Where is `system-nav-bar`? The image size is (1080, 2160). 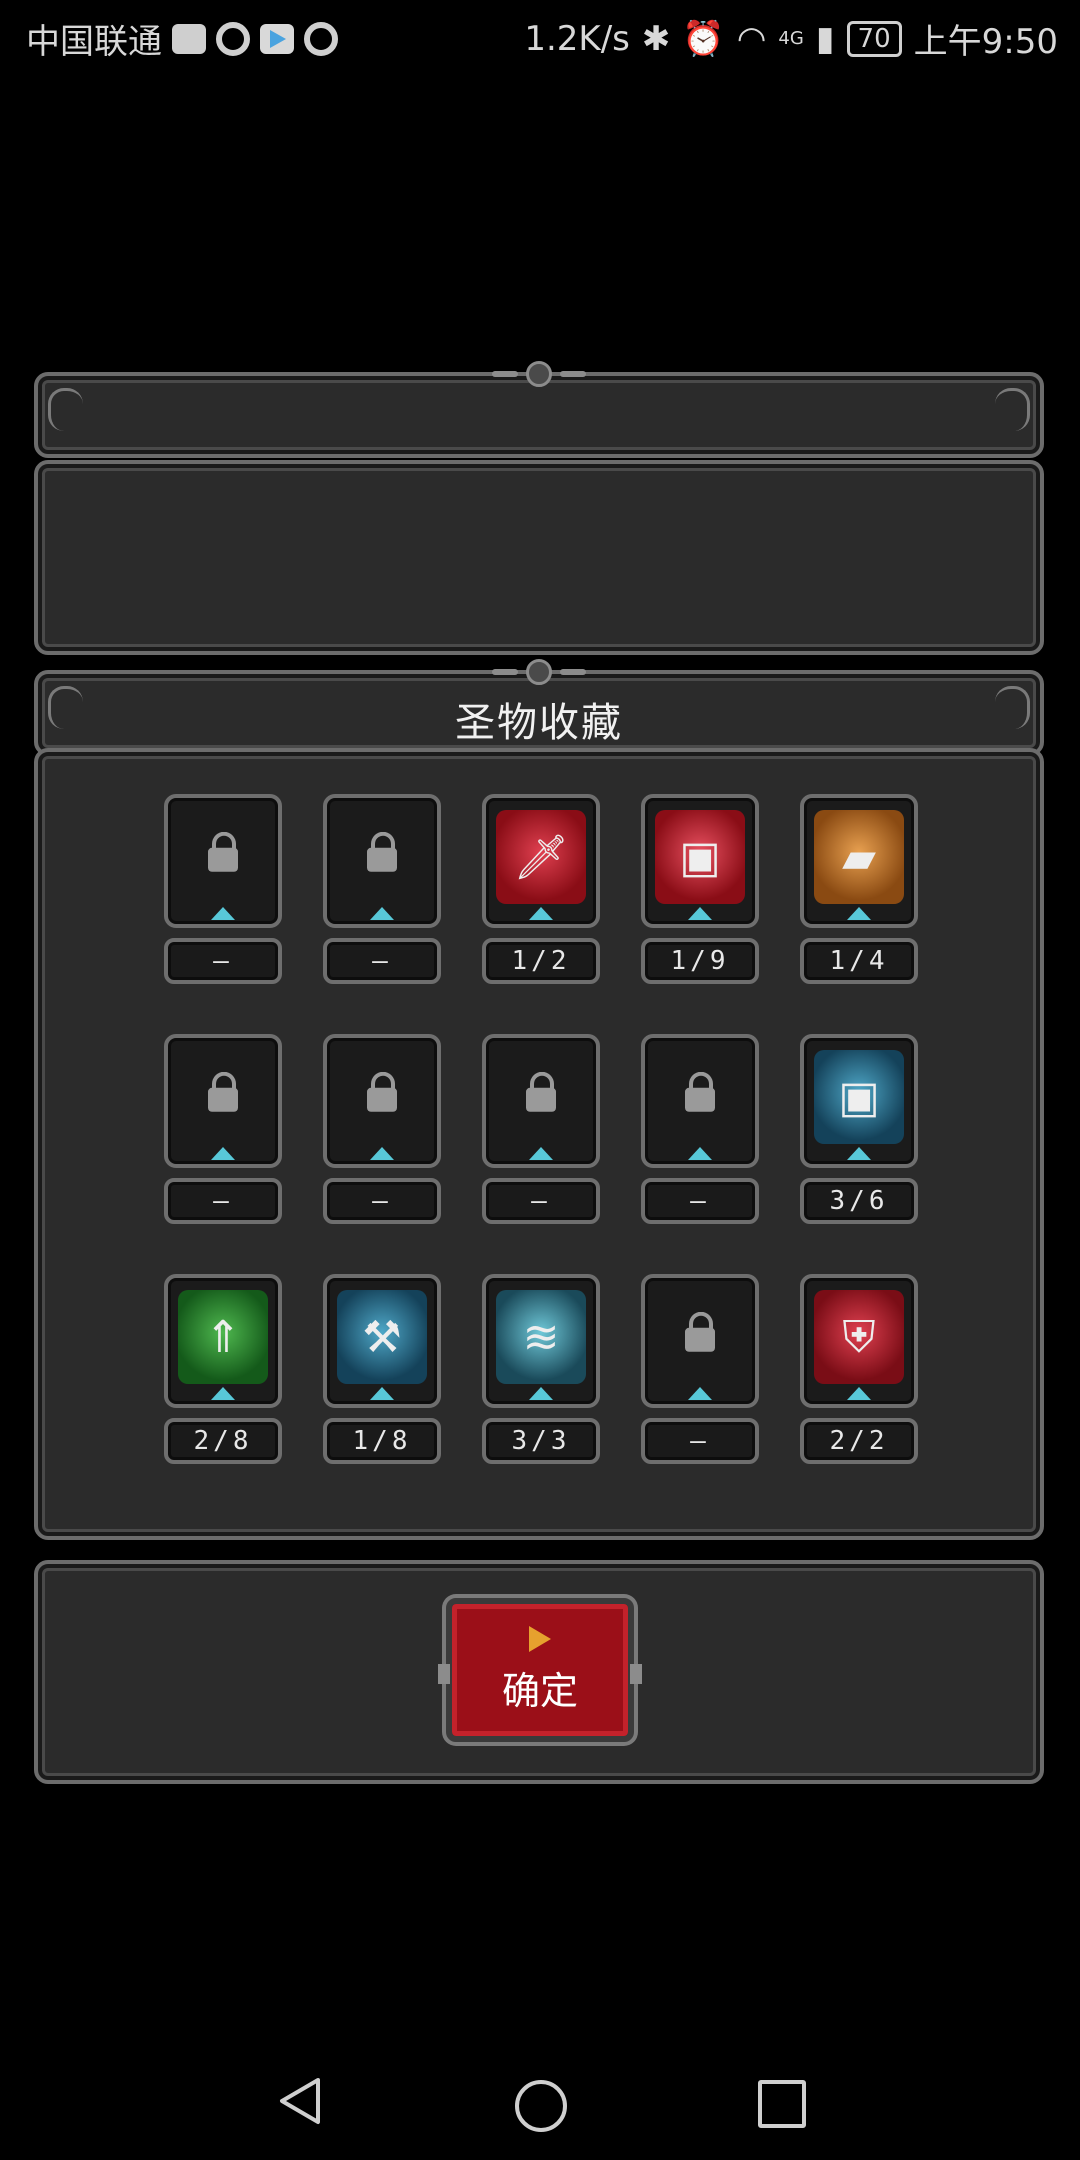 system-nav-bar is located at coordinates (540, 2100).